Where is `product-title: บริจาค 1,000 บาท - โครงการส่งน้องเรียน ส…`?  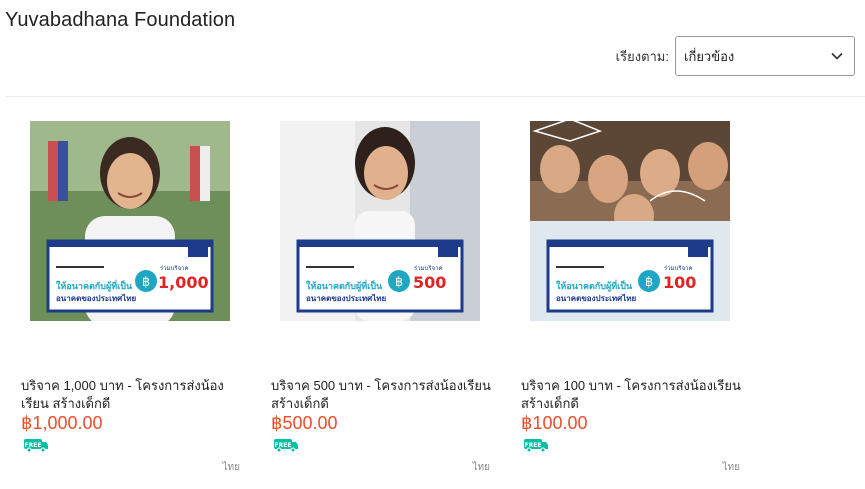 product-title: บริจาค 1,000 บาท - โครงการส่งน้องเรียน ส… is located at coordinates (133, 395).